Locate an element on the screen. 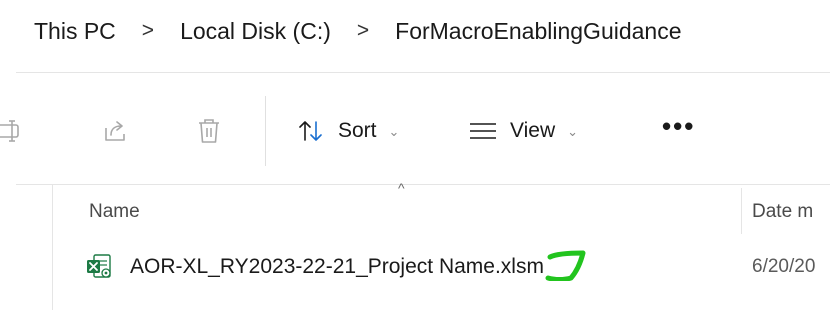  view-icon is located at coordinates (483, 131).